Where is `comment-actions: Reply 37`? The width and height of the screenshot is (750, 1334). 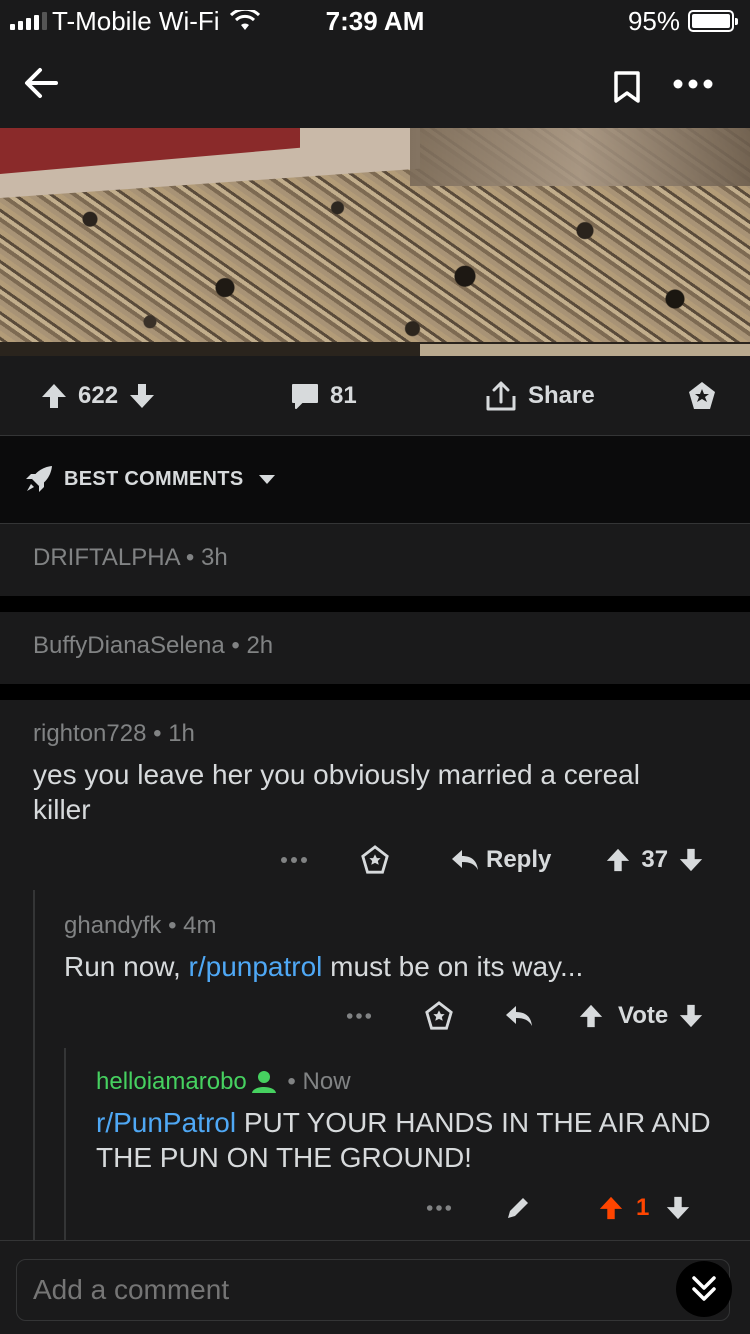
comment-actions: Reply 37 is located at coordinates (492, 860).